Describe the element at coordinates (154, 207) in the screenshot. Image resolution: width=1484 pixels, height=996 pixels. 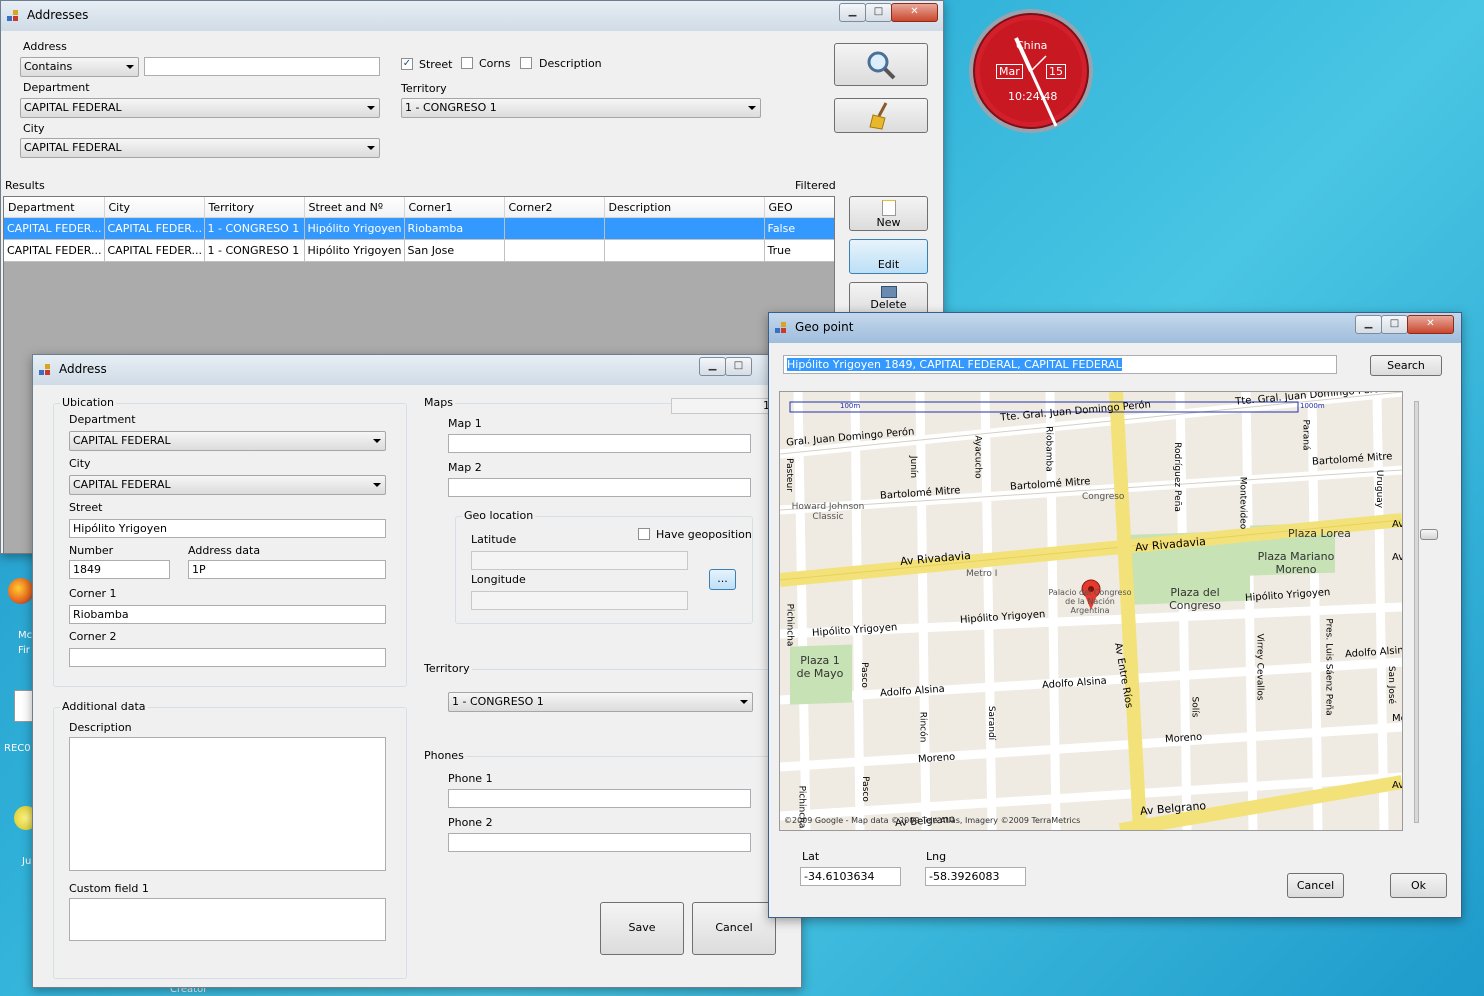
I see `column-header: City` at that location.